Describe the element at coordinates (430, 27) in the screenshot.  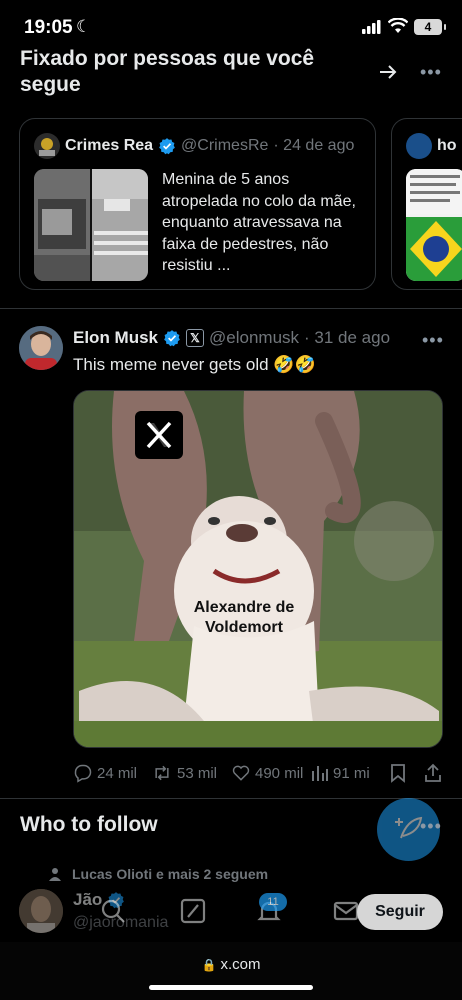
I see `battery-icon: 4` at that location.